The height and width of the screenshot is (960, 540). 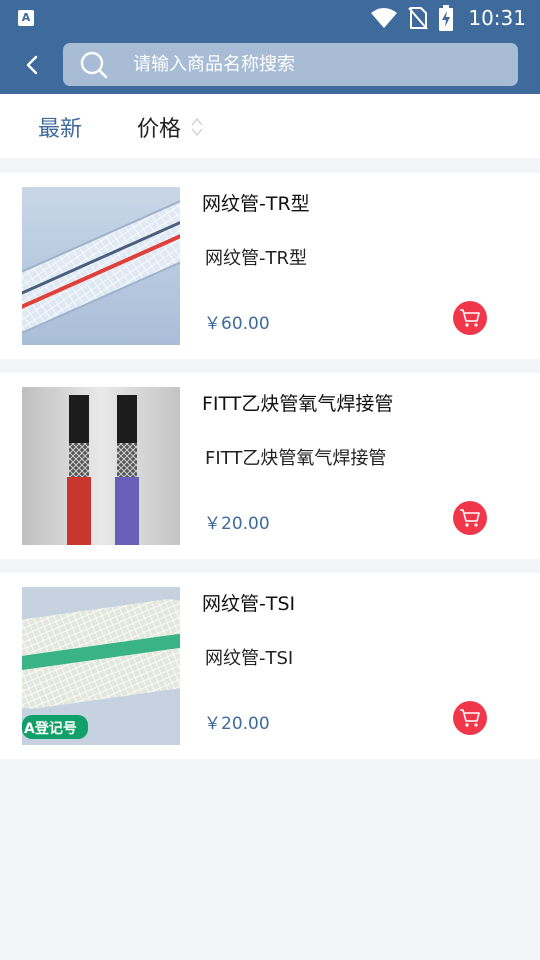 I want to click on top-nav-bar, so click(x=270, y=65).